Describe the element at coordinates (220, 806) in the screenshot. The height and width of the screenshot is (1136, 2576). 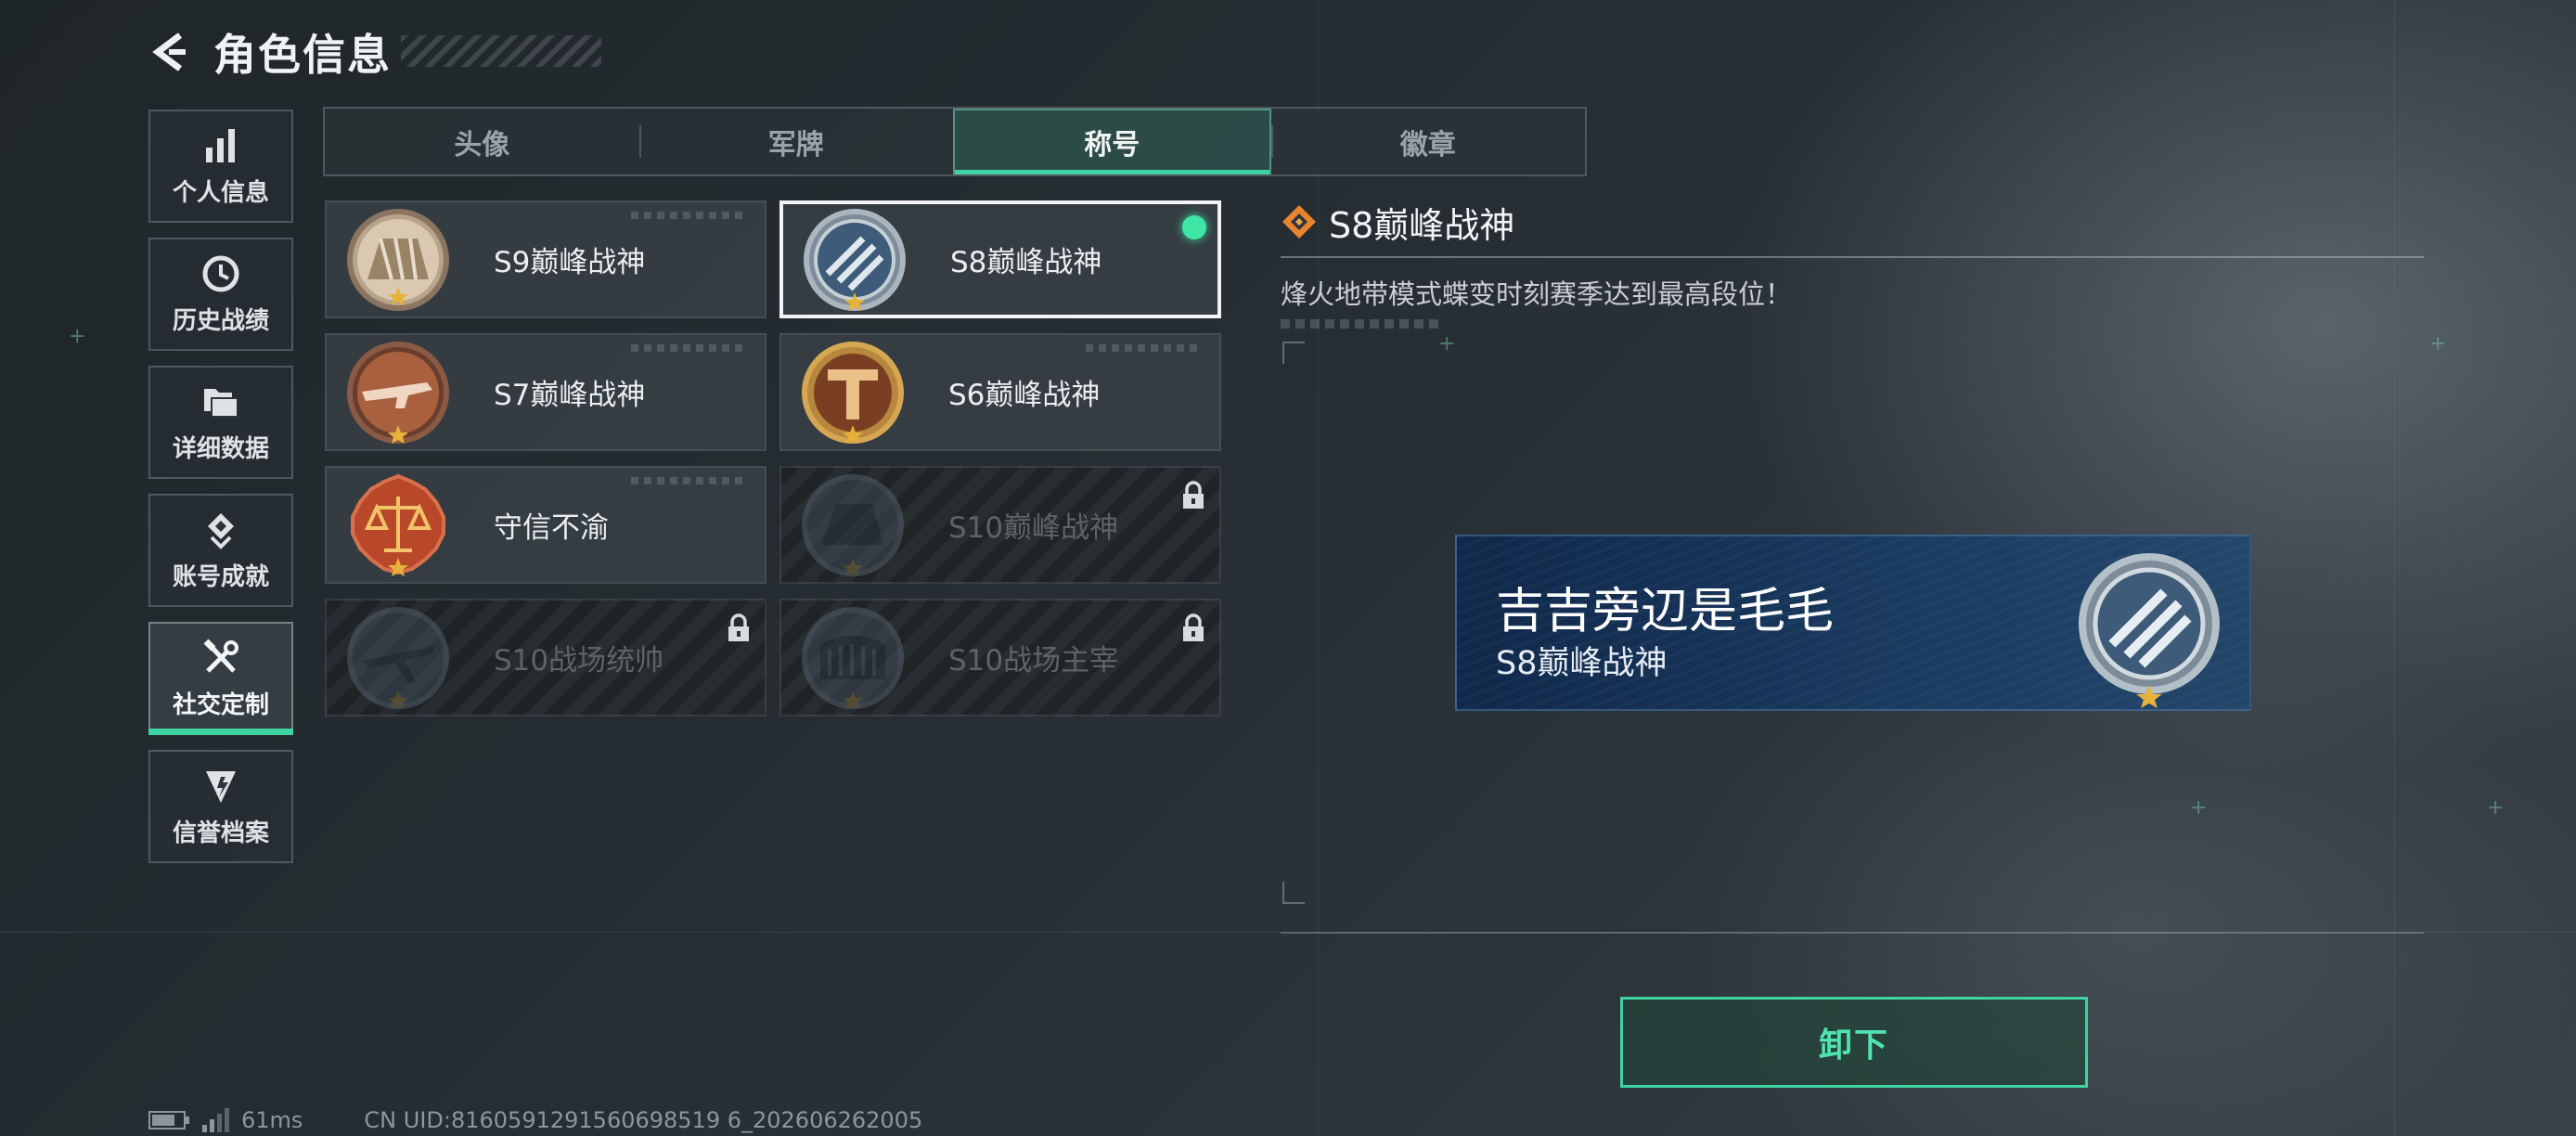
I see `sidebar-item-reputation: 信誉档案` at that location.